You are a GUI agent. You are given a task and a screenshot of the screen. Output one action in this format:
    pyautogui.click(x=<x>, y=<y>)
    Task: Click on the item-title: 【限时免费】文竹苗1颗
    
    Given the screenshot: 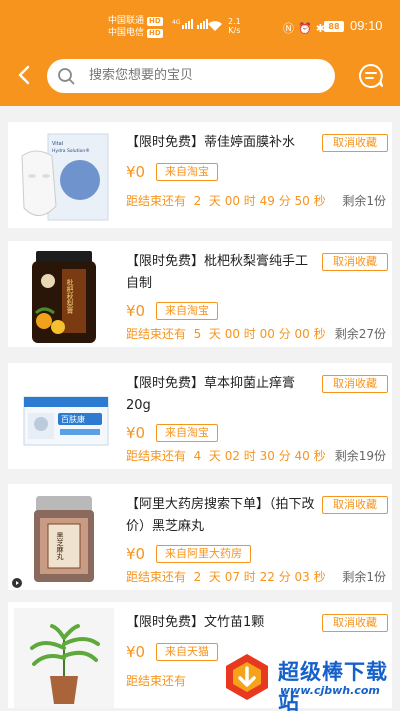 What is the action you would take?
    pyautogui.click(x=221, y=623)
    